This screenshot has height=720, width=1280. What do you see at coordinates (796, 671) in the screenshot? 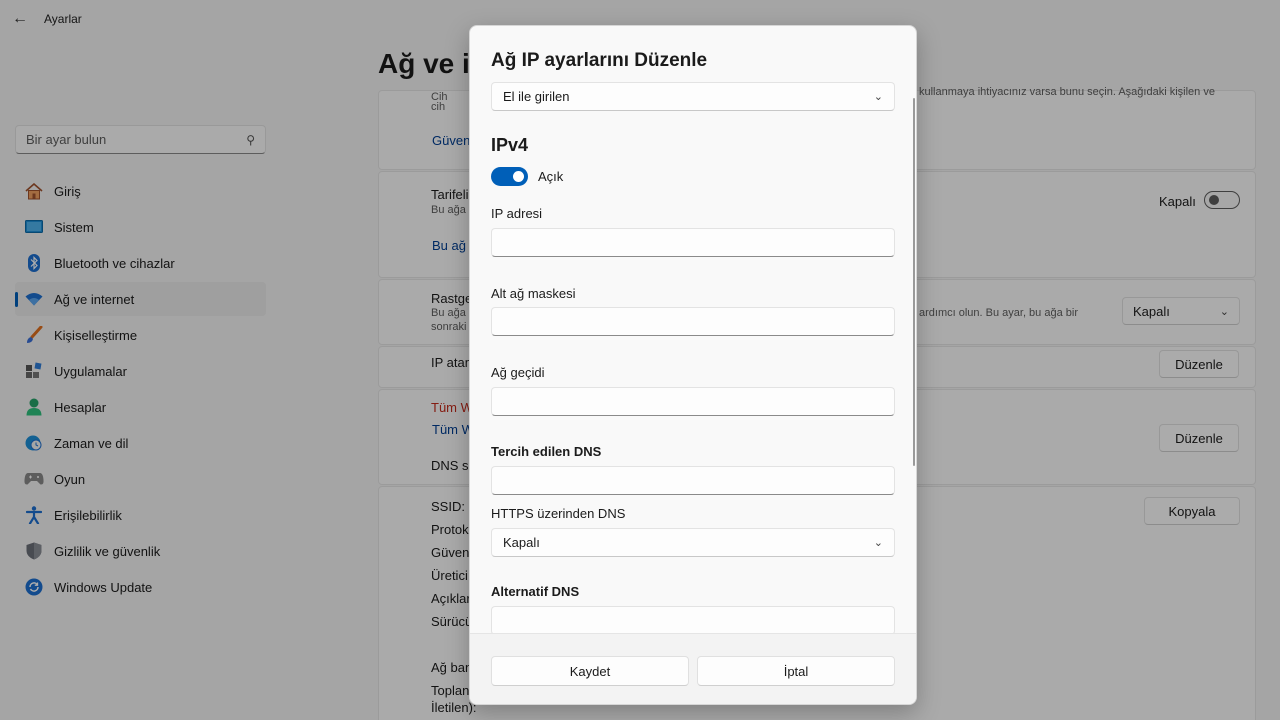
I see `cancel-button: İptal` at bounding box center [796, 671].